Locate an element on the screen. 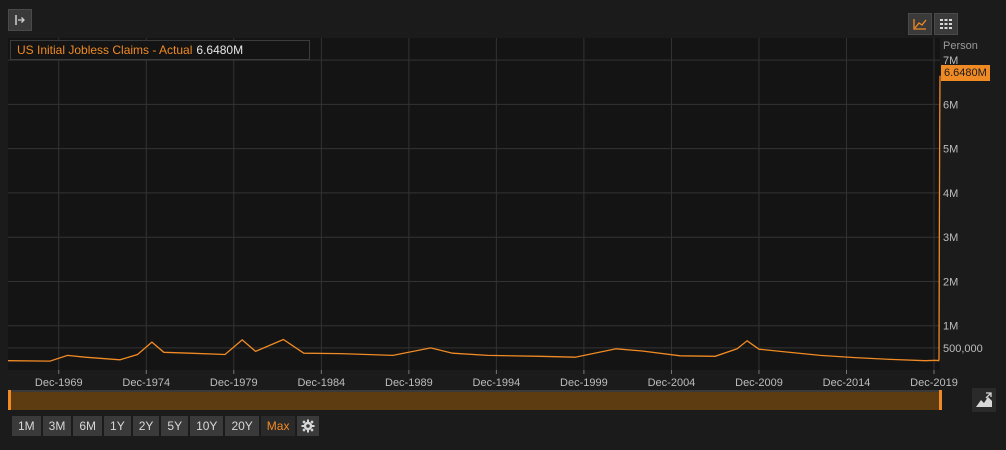 The image size is (1006, 450). axis-unit: Person is located at coordinates (960, 46).